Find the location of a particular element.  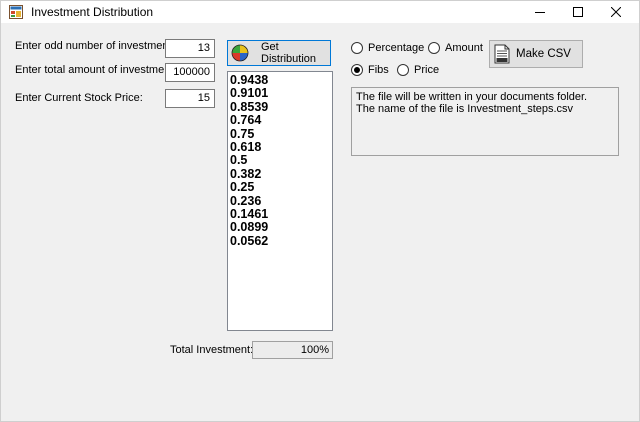

list-item: 0.618 is located at coordinates (281, 147).